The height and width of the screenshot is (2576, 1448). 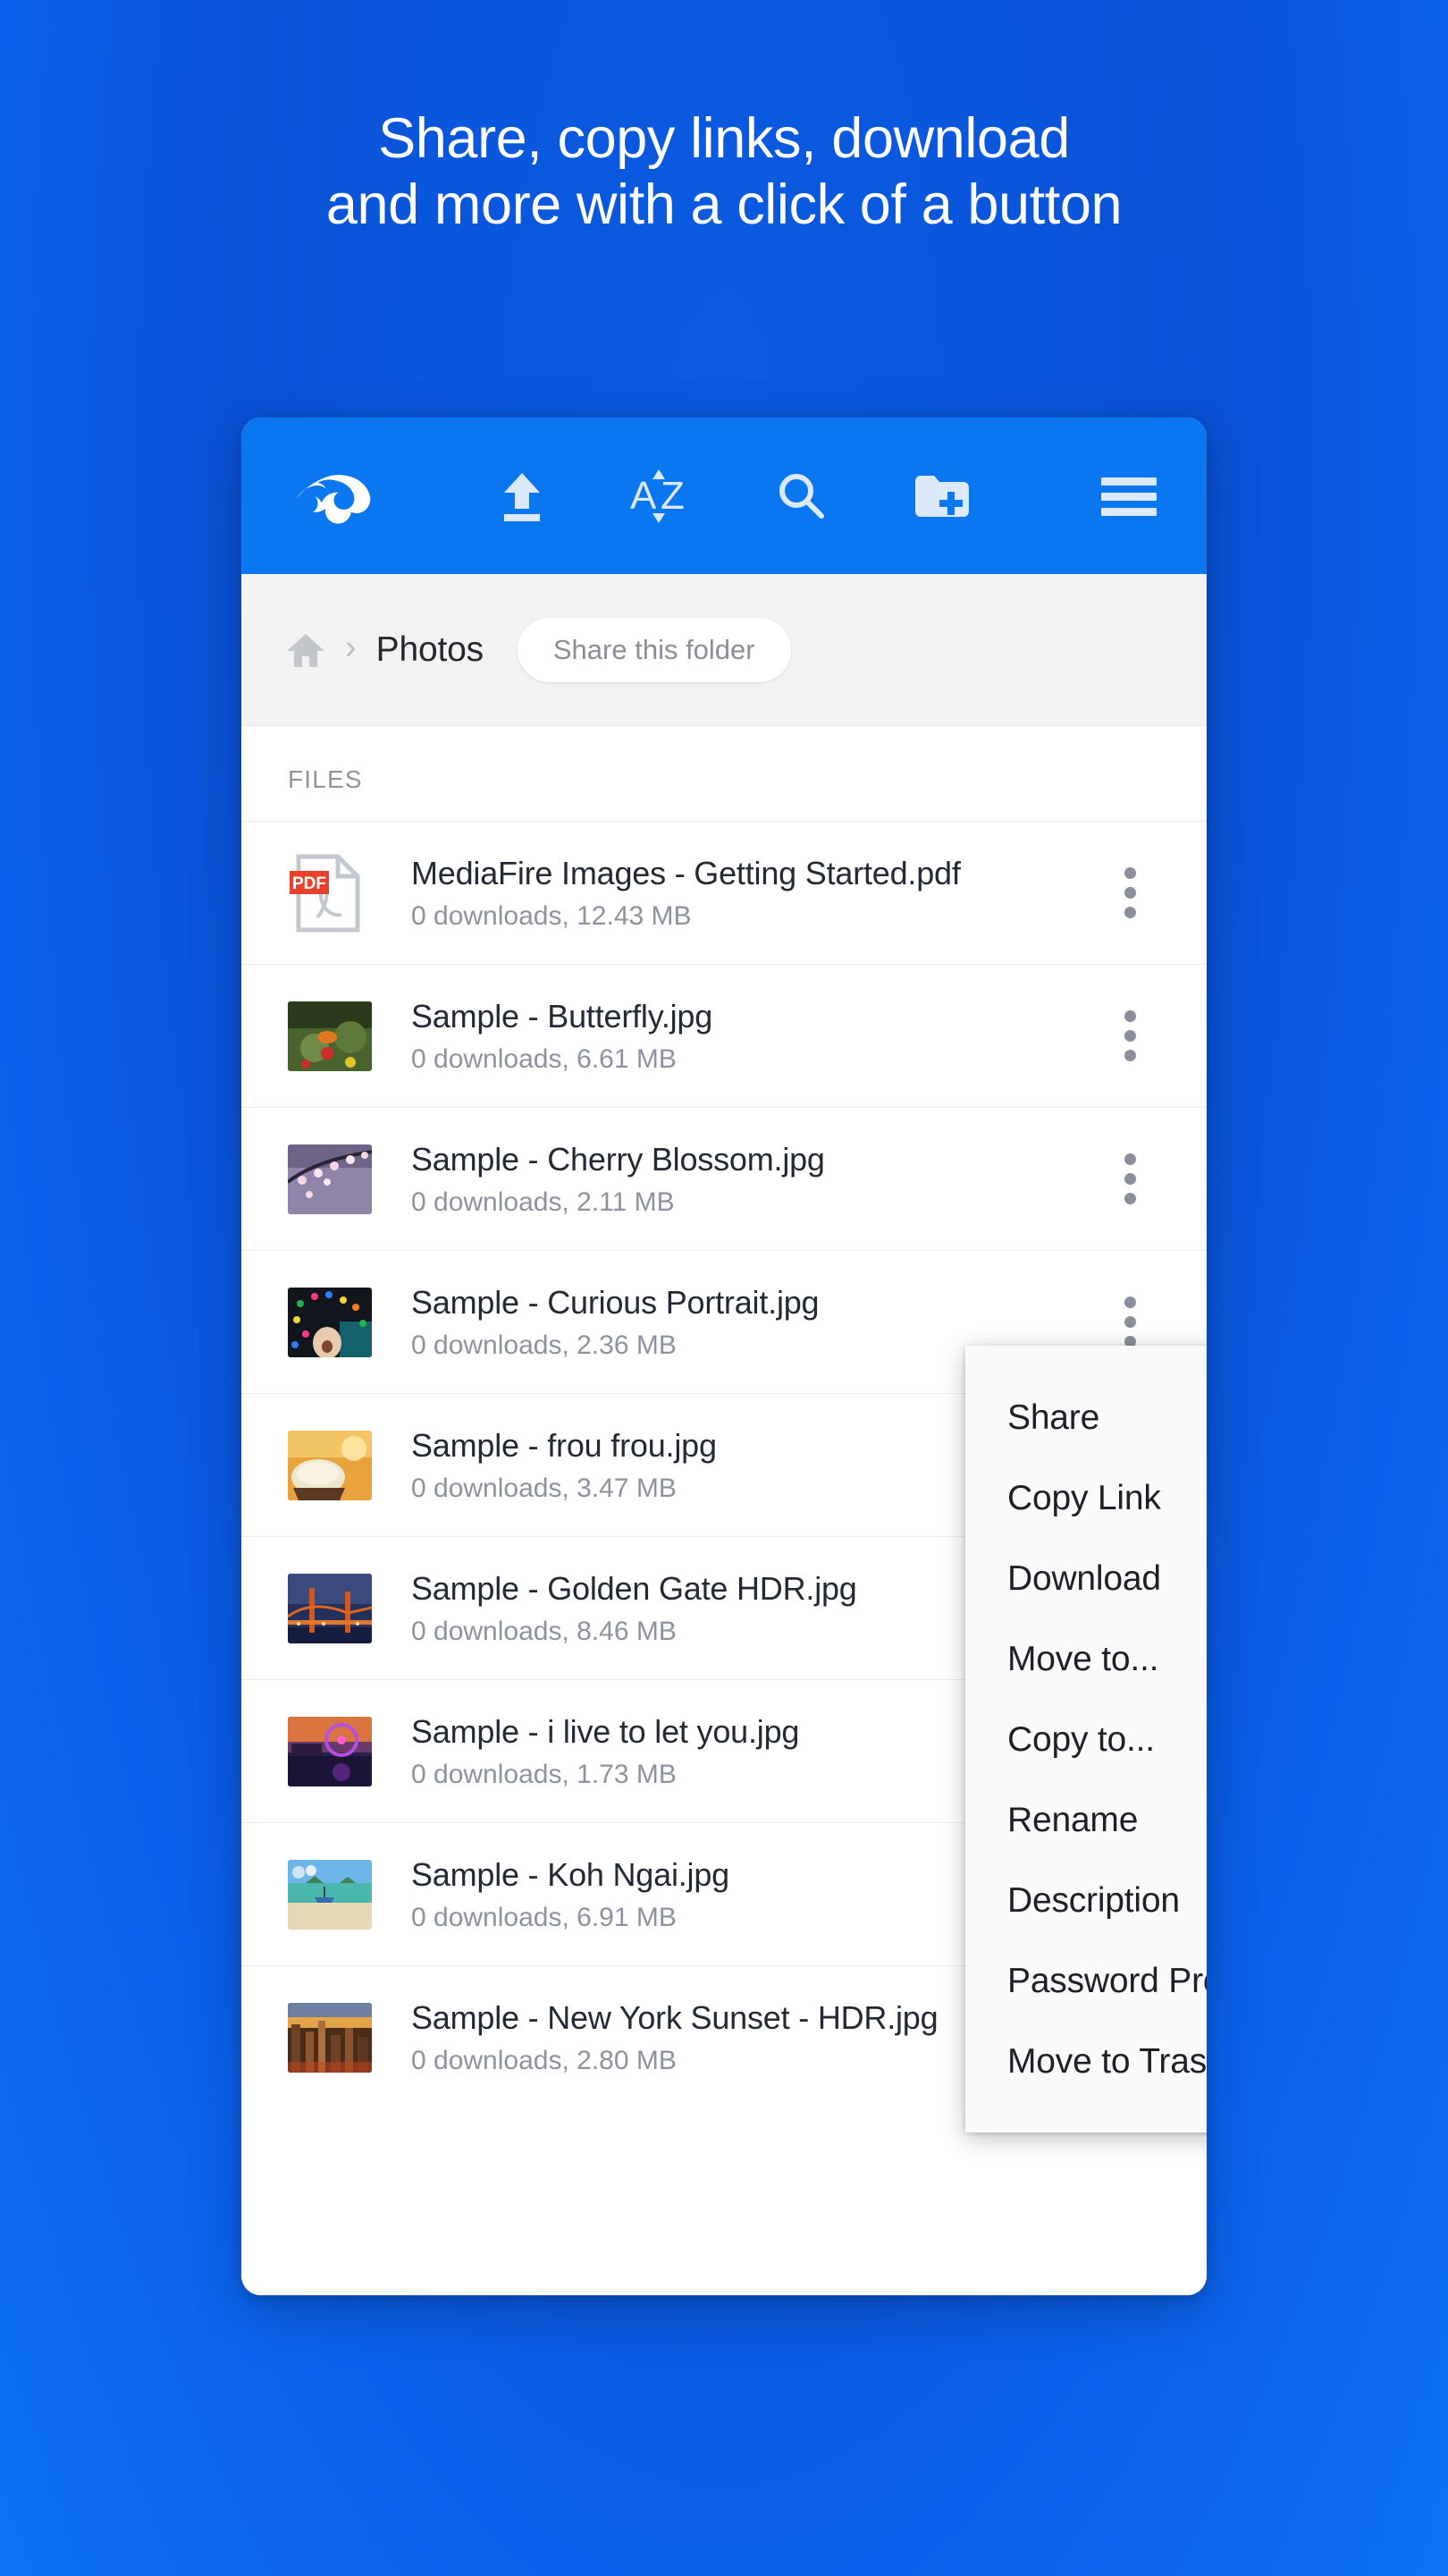 I want to click on menu-item-rename: Rename, so click(x=1086, y=1820).